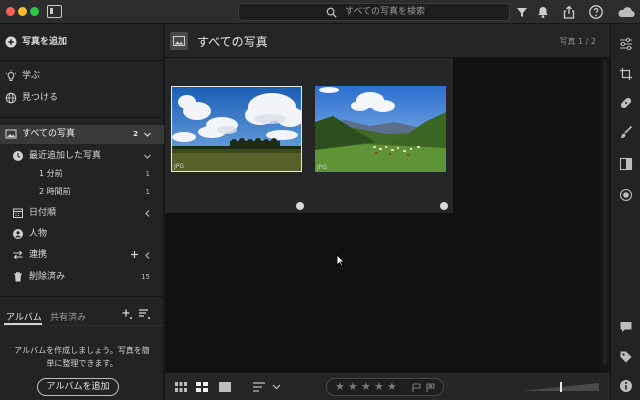  I want to click on learn-item: 学ぶ, so click(82, 76).